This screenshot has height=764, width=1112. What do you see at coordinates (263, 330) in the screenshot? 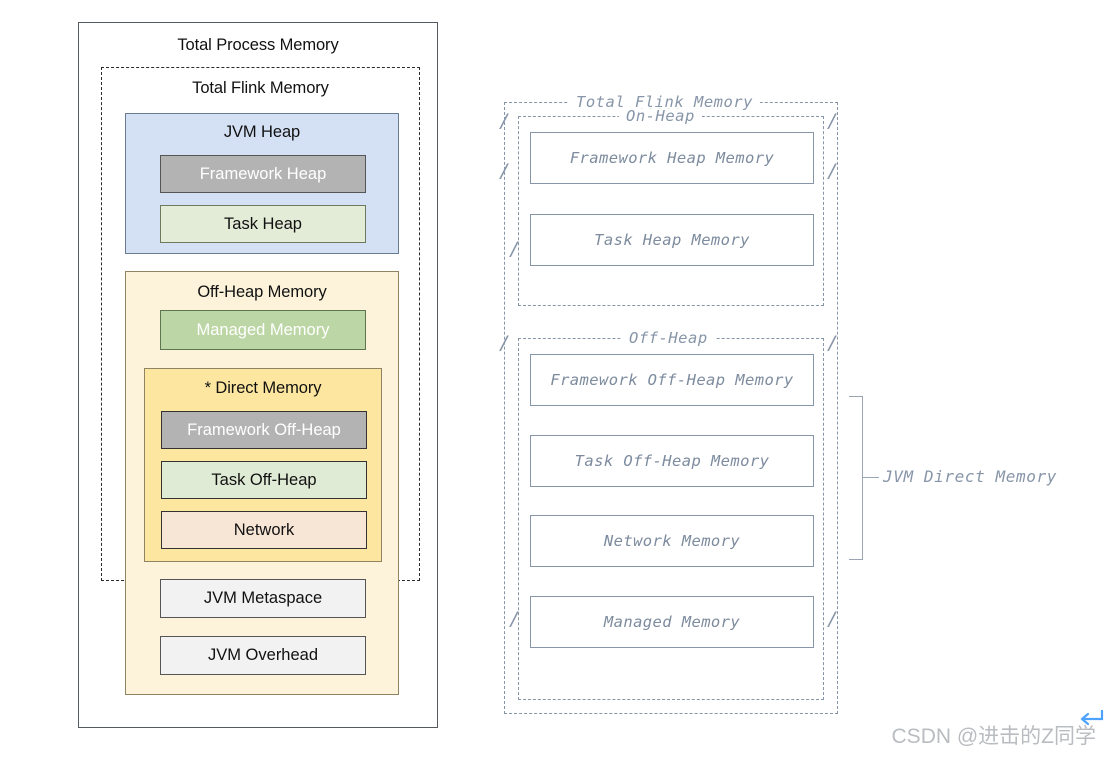
I see `managed-memory-box: Managed Memory` at bounding box center [263, 330].